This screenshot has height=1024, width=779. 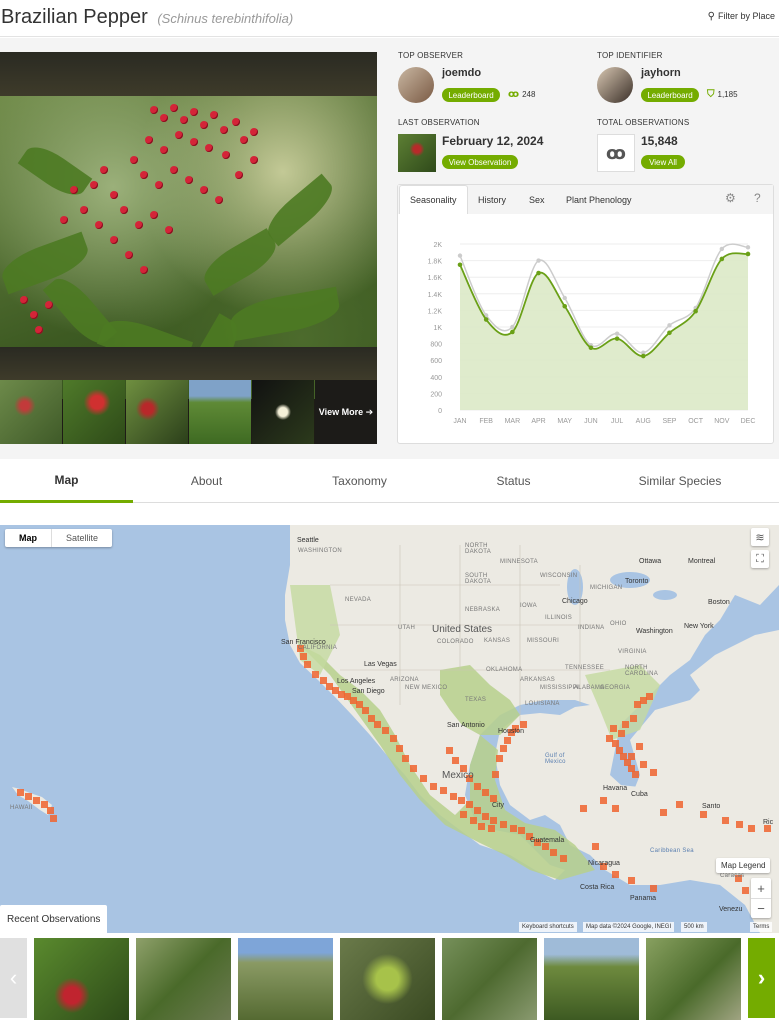 What do you see at coordinates (359, 481) in the screenshot?
I see `tab-taxonomy: Taxonomy` at bounding box center [359, 481].